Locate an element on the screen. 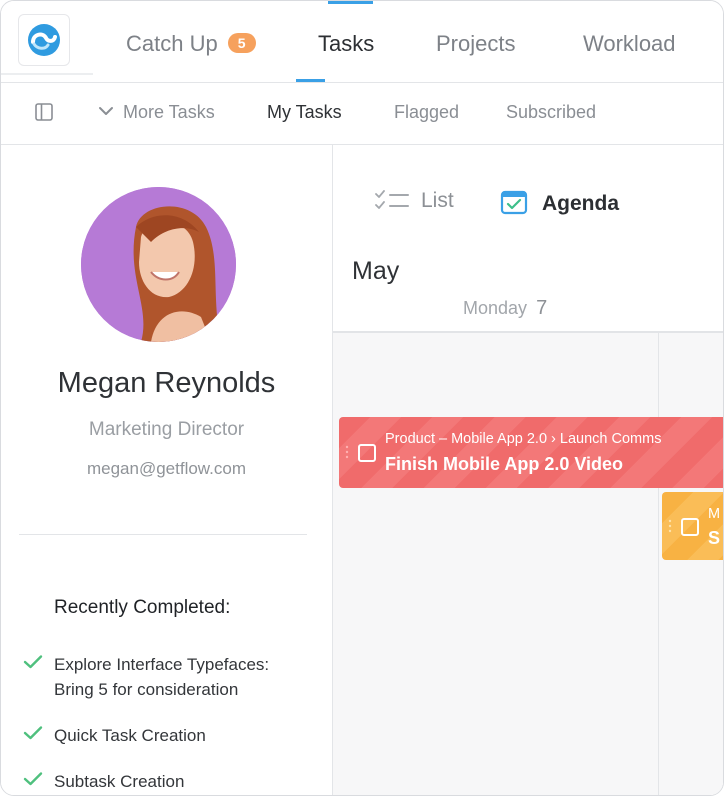  subtab-subscribed: Subscribed is located at coordinates (551, 112).